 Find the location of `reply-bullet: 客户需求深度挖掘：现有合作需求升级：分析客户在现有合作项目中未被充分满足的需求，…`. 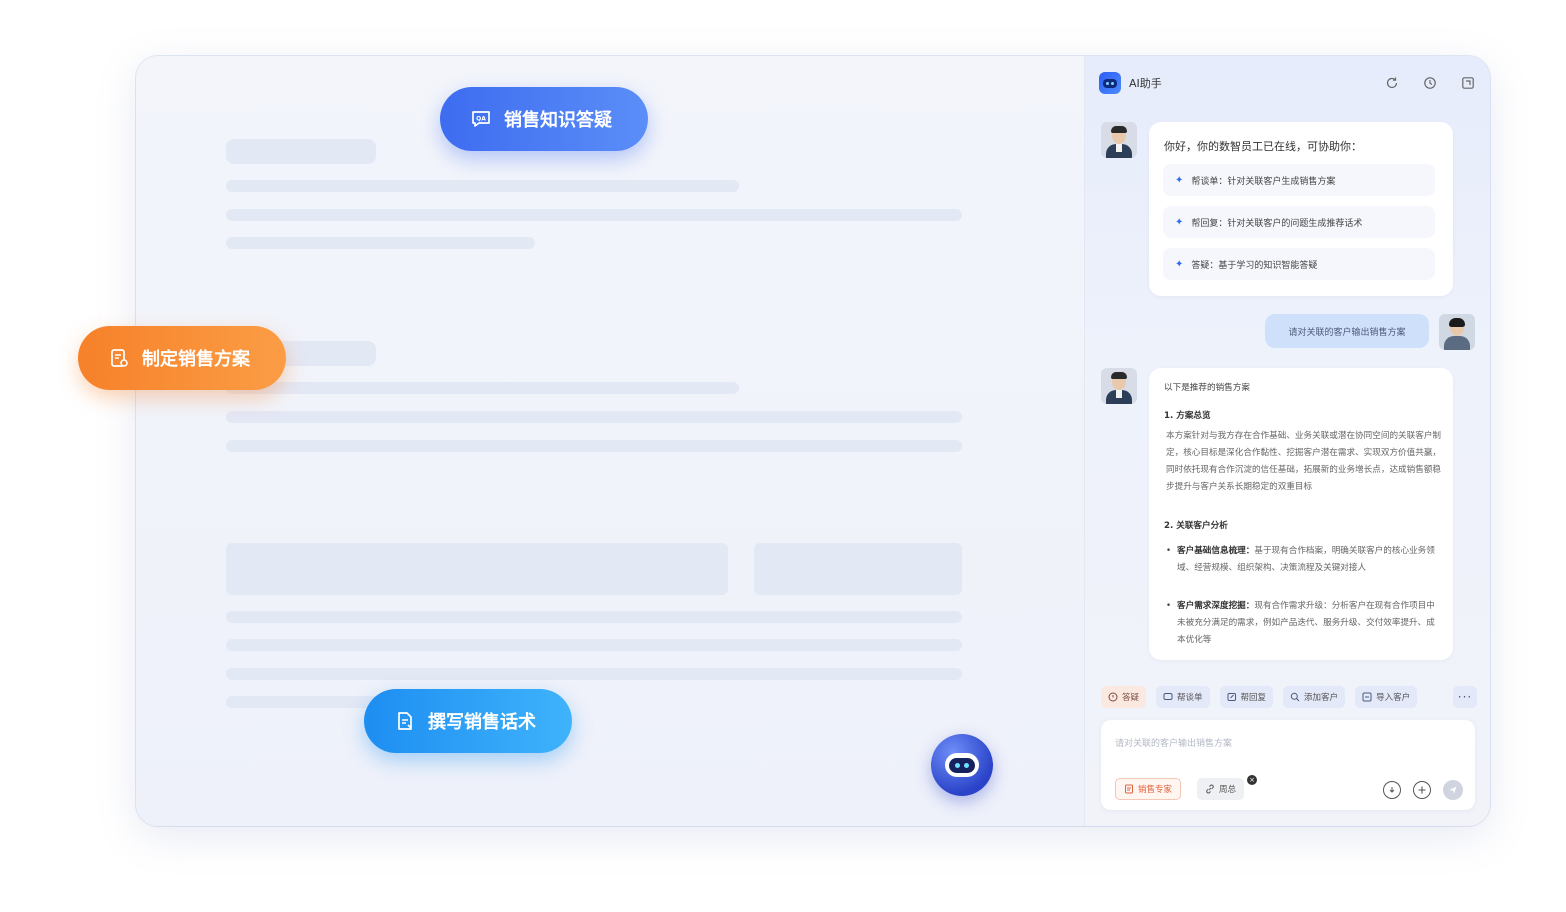

reply-bullet: 客户需求深度挖掘：现有合作需求升级：分析客户在现有合作项目中未被充分满足的需求，… is located at coordinates (1302, 623).